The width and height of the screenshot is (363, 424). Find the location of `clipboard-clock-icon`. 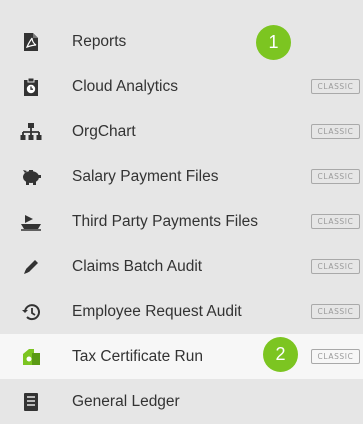

clipboard-clock-icon is located at coordinates (31, 87).